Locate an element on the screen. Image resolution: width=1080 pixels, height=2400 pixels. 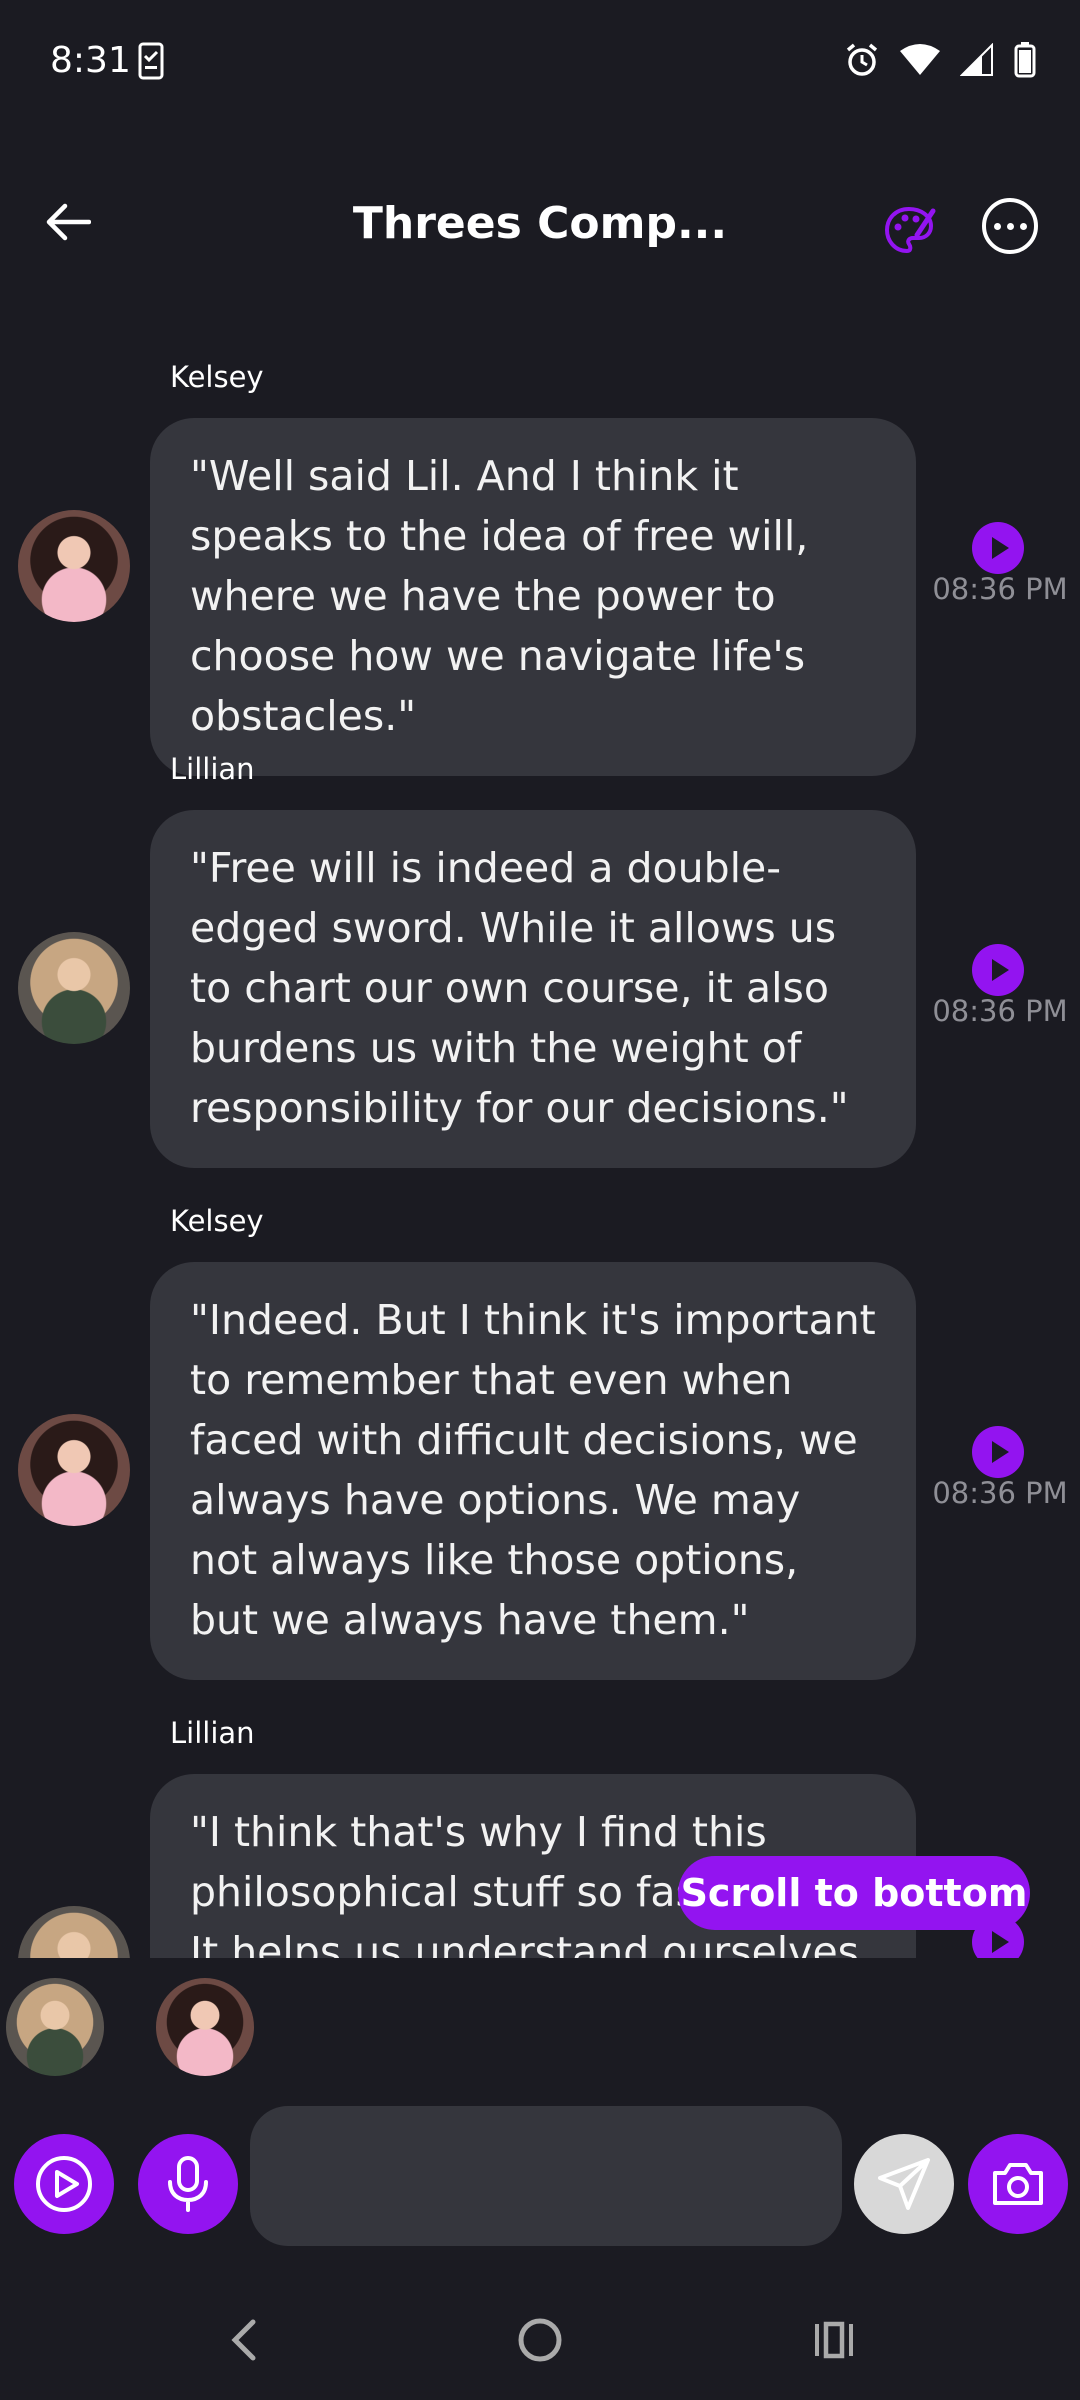
play-circle-icon is located at coordinates (64, 2184).